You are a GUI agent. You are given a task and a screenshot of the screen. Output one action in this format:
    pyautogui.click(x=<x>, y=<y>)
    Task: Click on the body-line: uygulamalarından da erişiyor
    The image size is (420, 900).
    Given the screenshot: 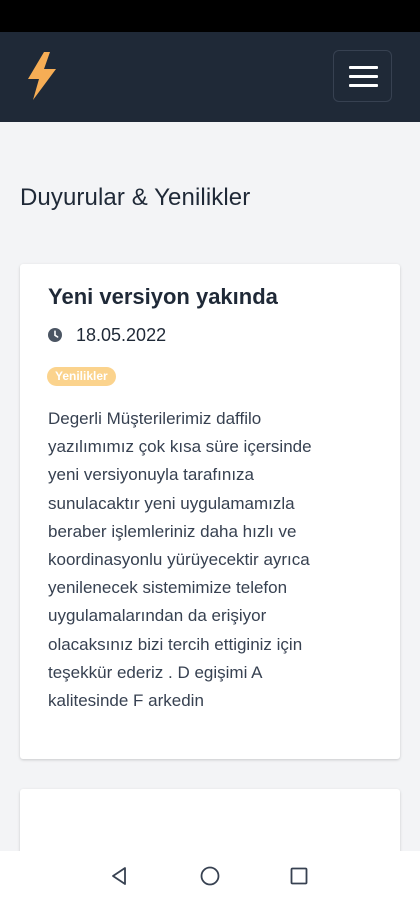 What is the action you would take?
    pyautogui.click(x=157, y=616)
    